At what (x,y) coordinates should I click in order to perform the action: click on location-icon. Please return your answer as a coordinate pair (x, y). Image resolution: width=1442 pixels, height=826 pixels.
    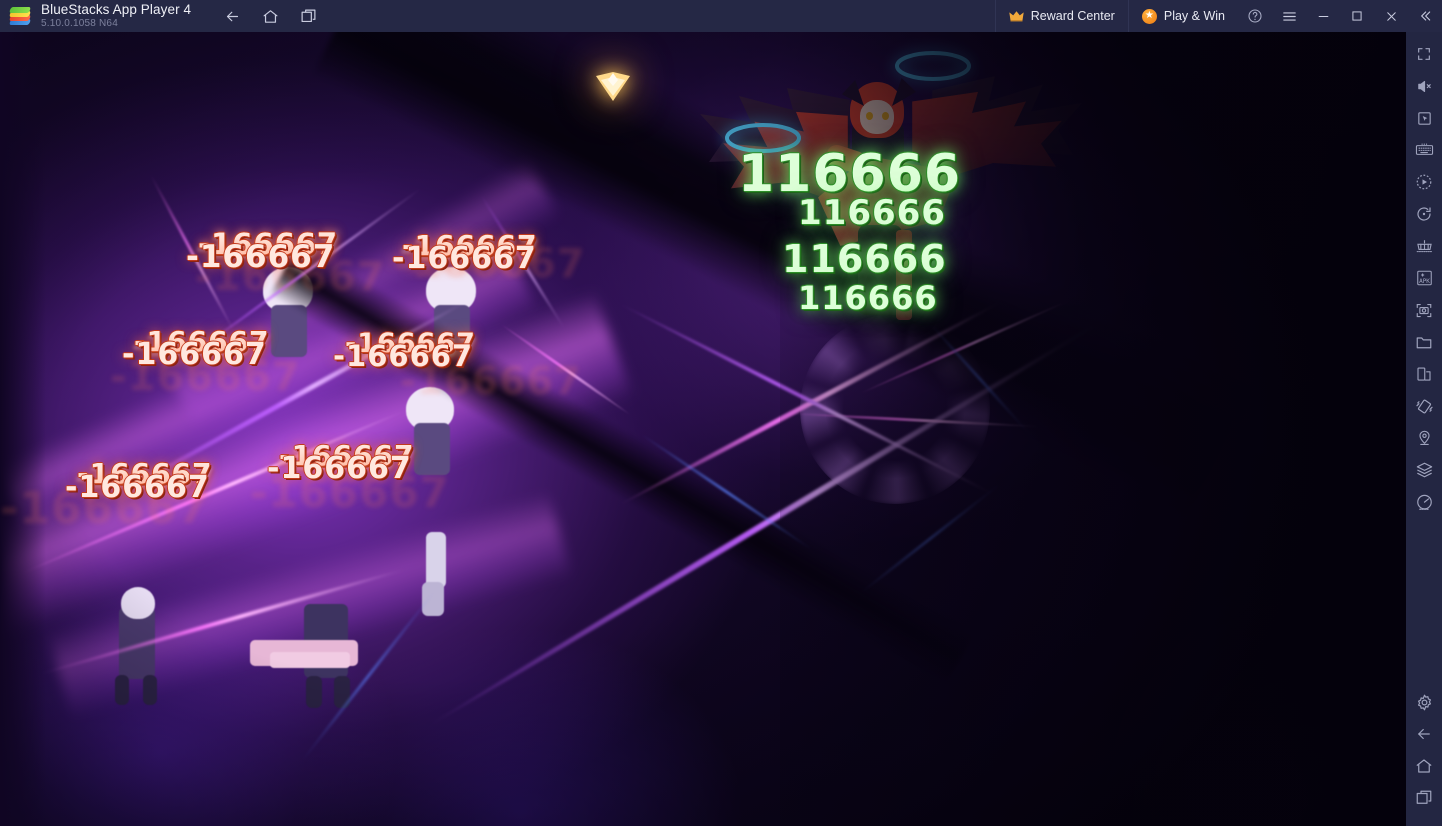
    Looking at the image, I should click on (1424, 437).